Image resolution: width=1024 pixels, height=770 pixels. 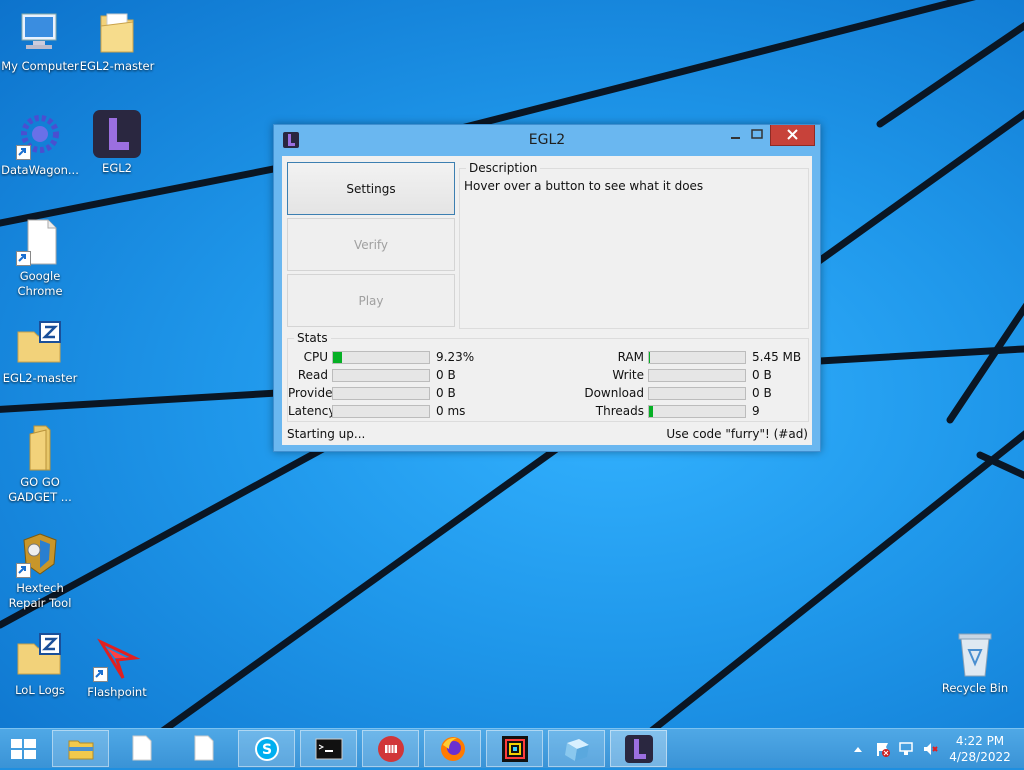 What do you see at coordinates (117, 168) in the screenshot?
I see `desktop-icon-label: EGL2` at bounding box center [117, 168].